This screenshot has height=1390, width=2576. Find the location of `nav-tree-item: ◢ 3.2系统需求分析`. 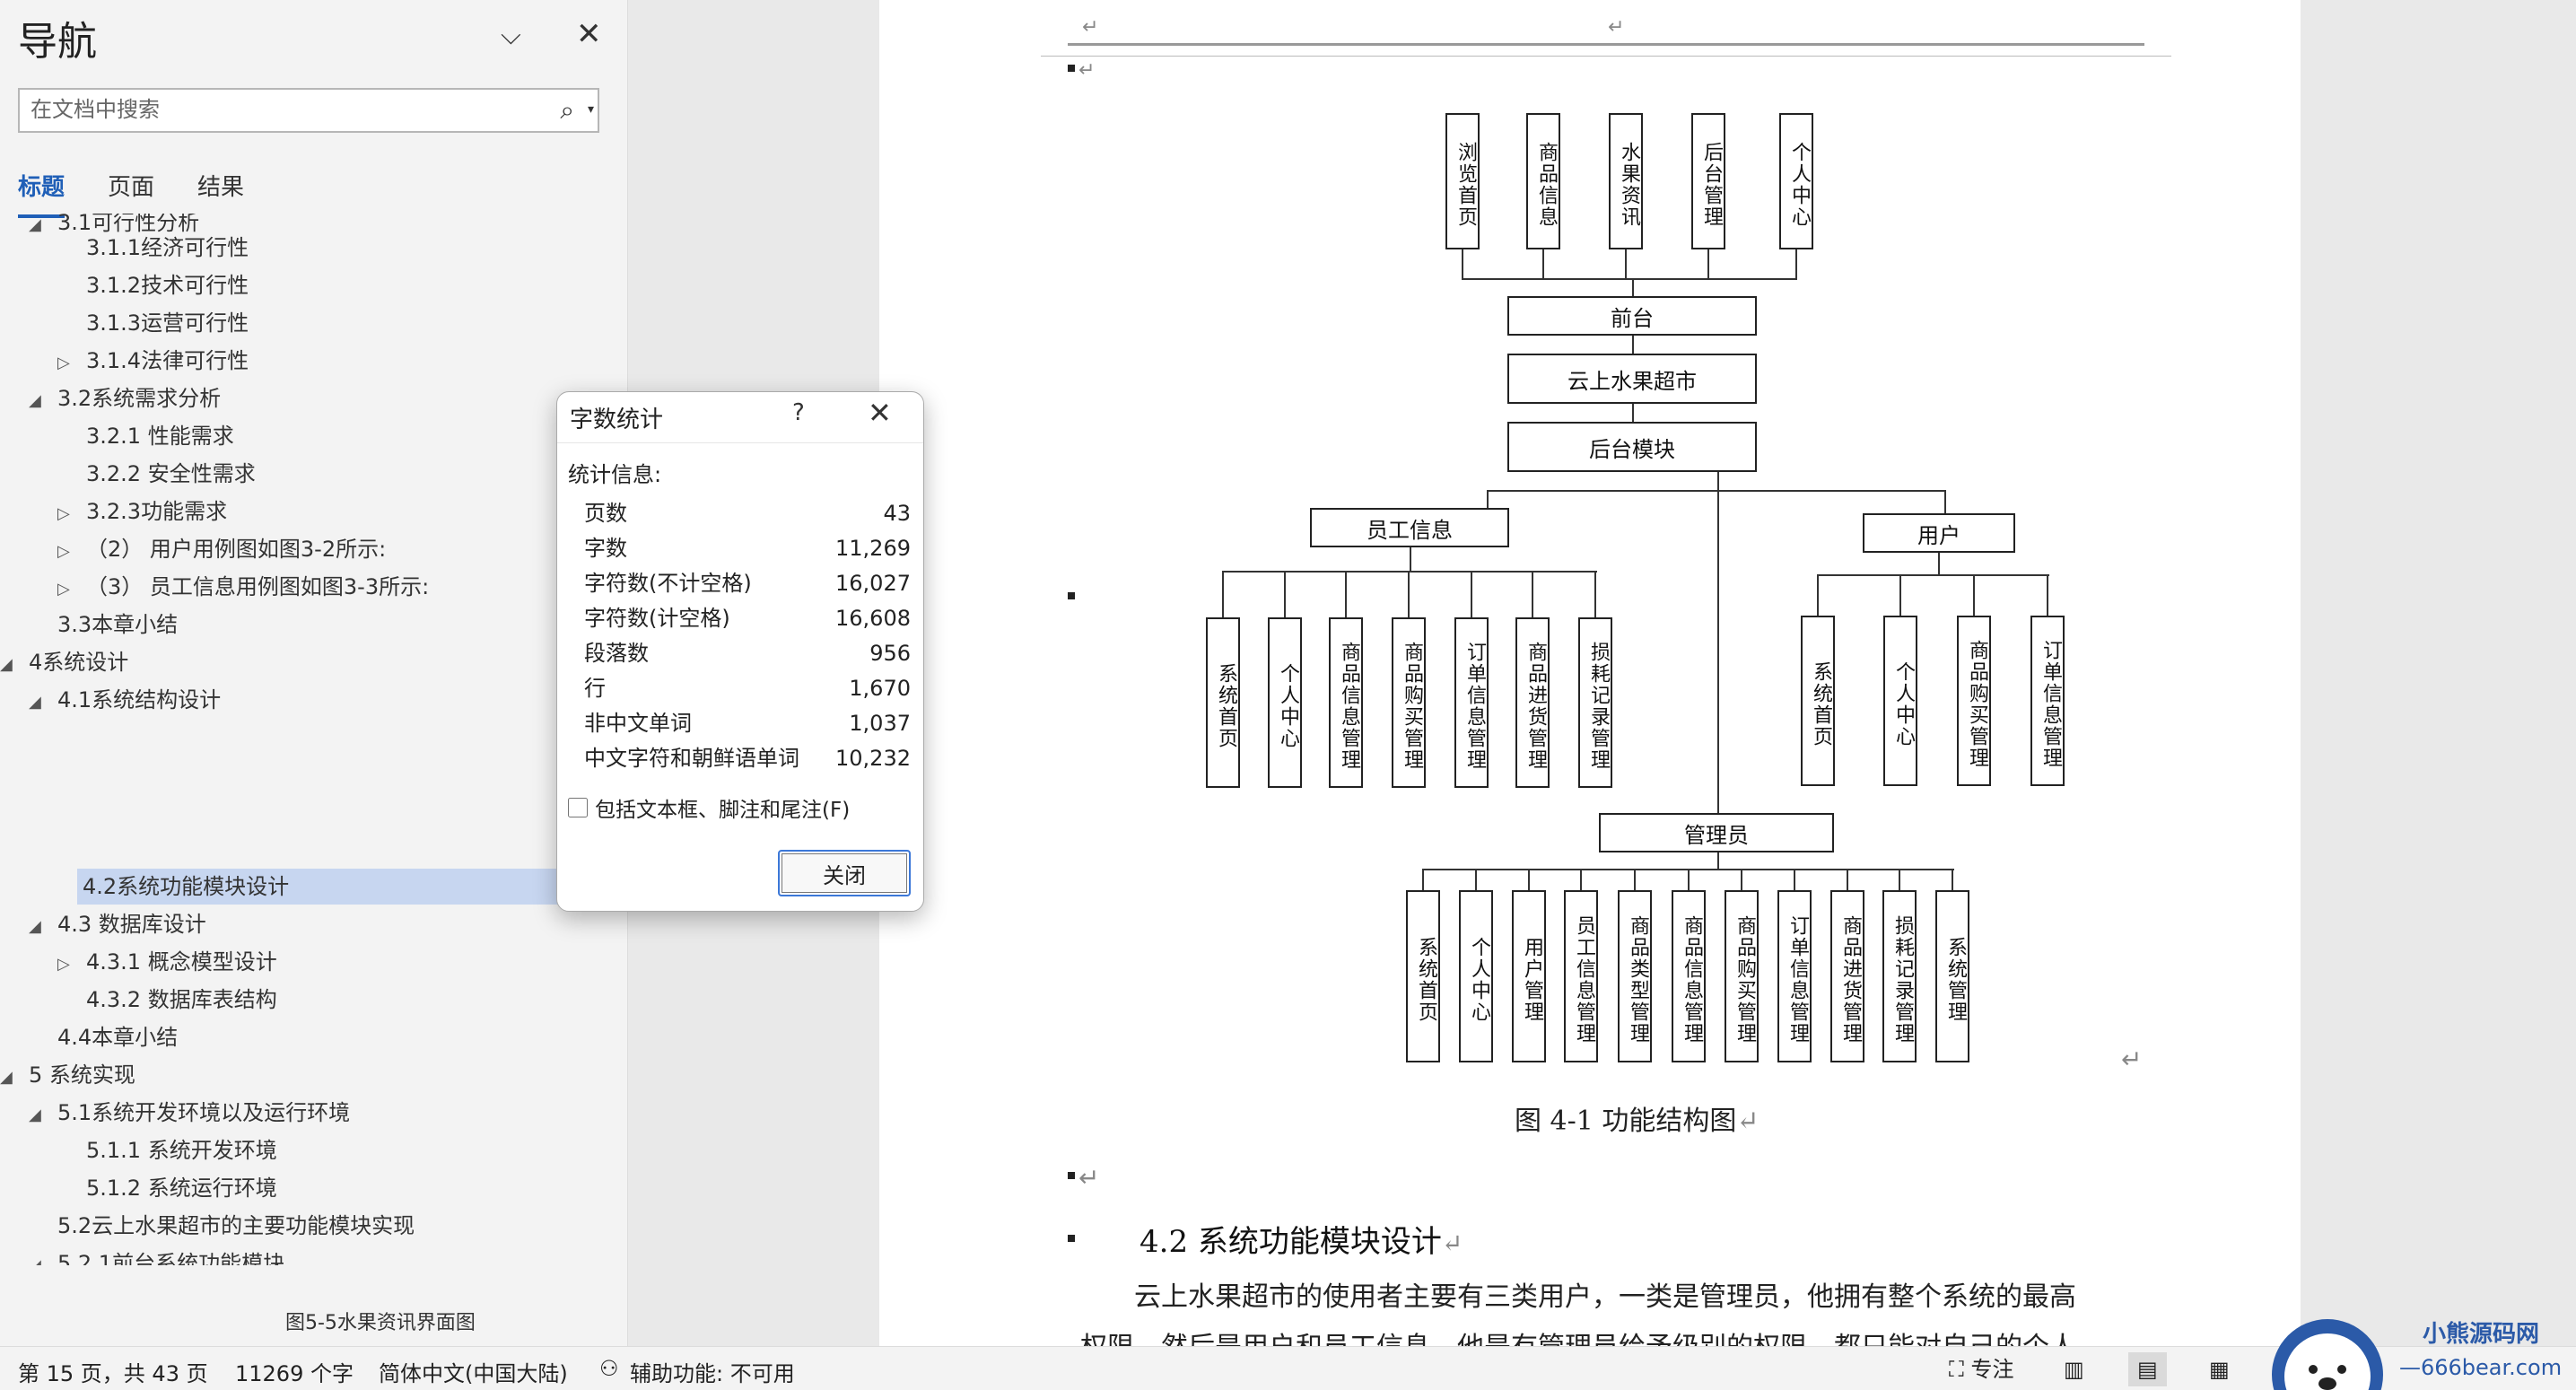

nav-tree-item: ◢ 3.2系统需求分析 is located at coordinates (125, 398).